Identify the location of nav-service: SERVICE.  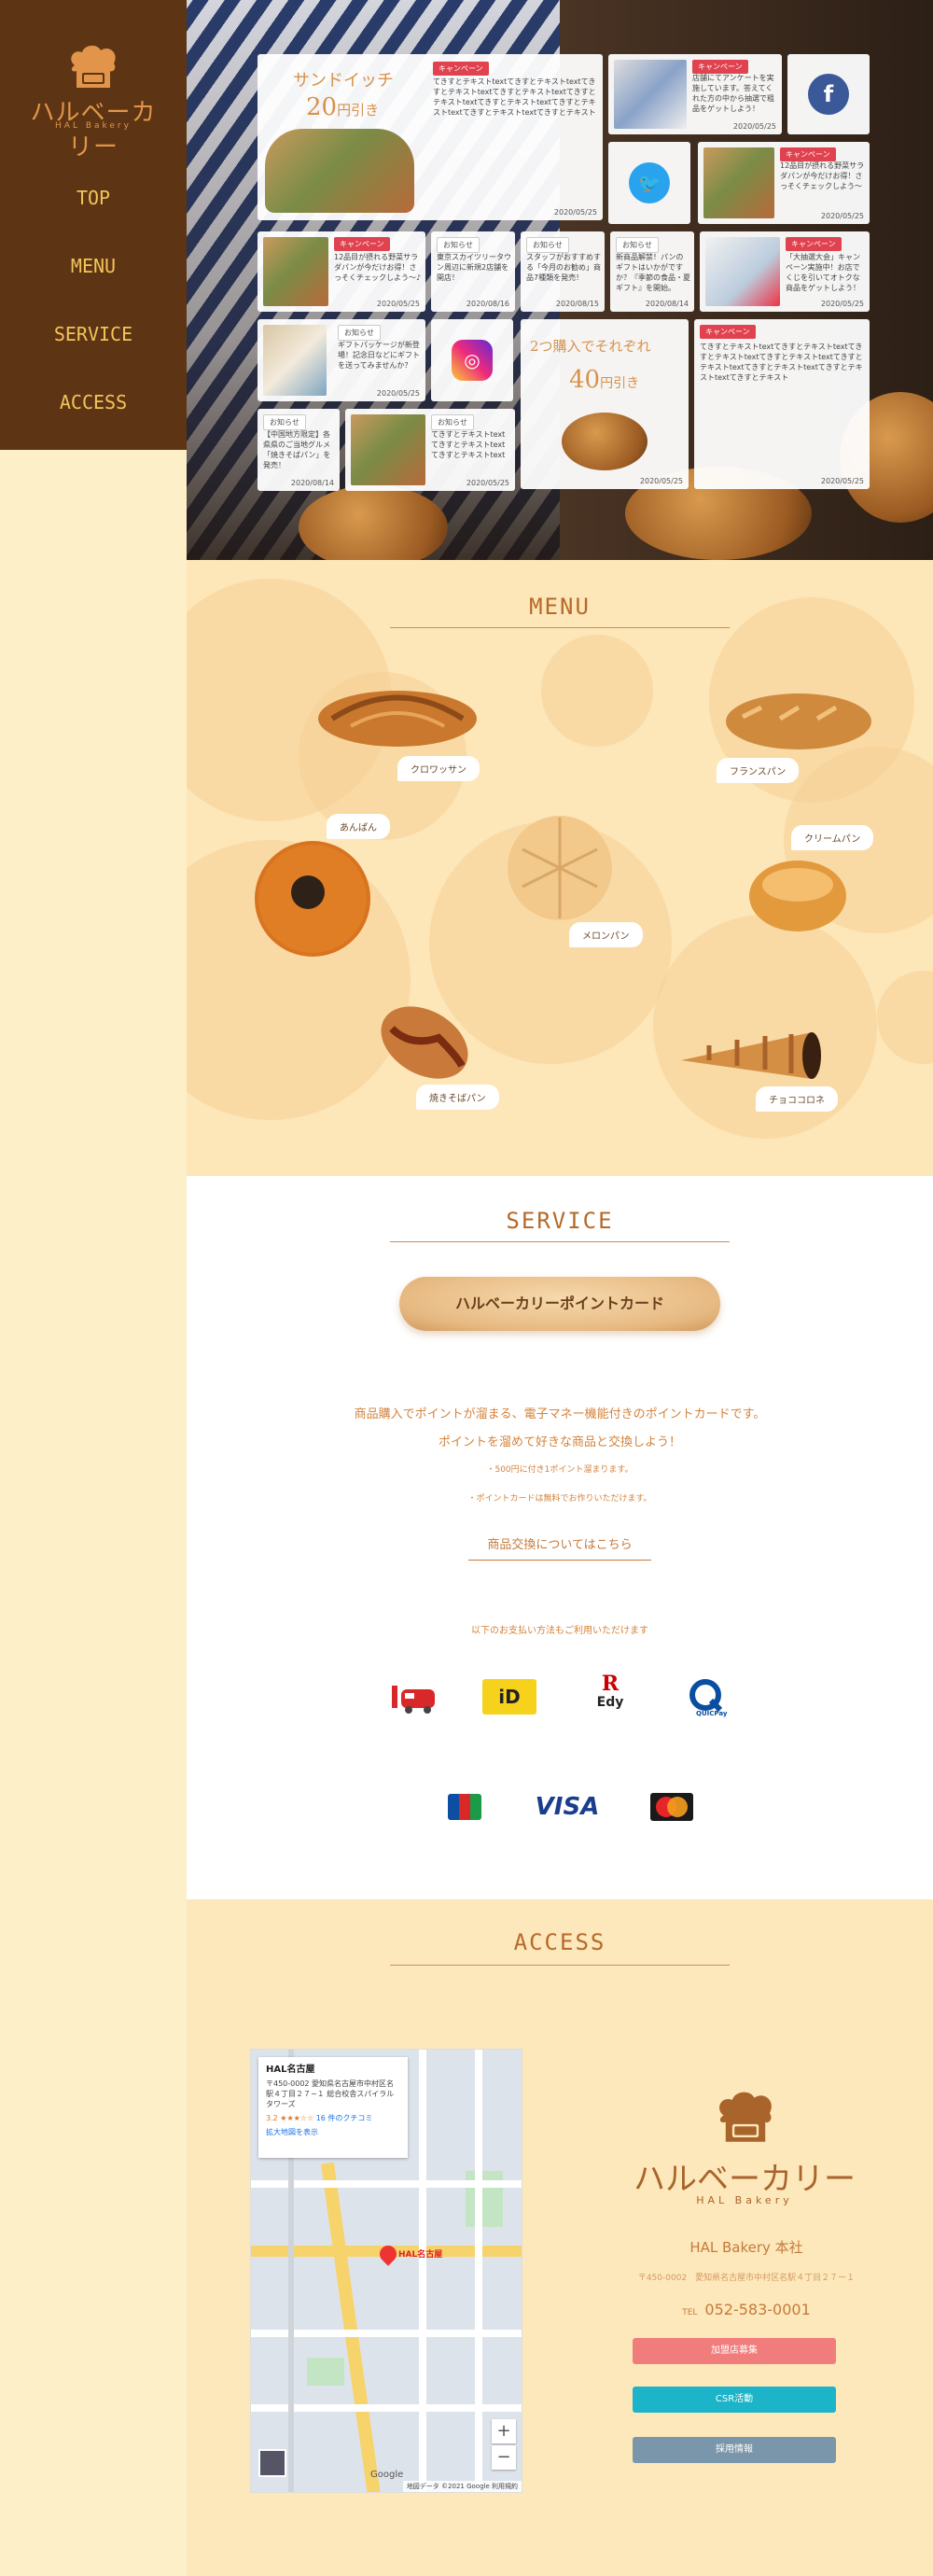
(94, 348).